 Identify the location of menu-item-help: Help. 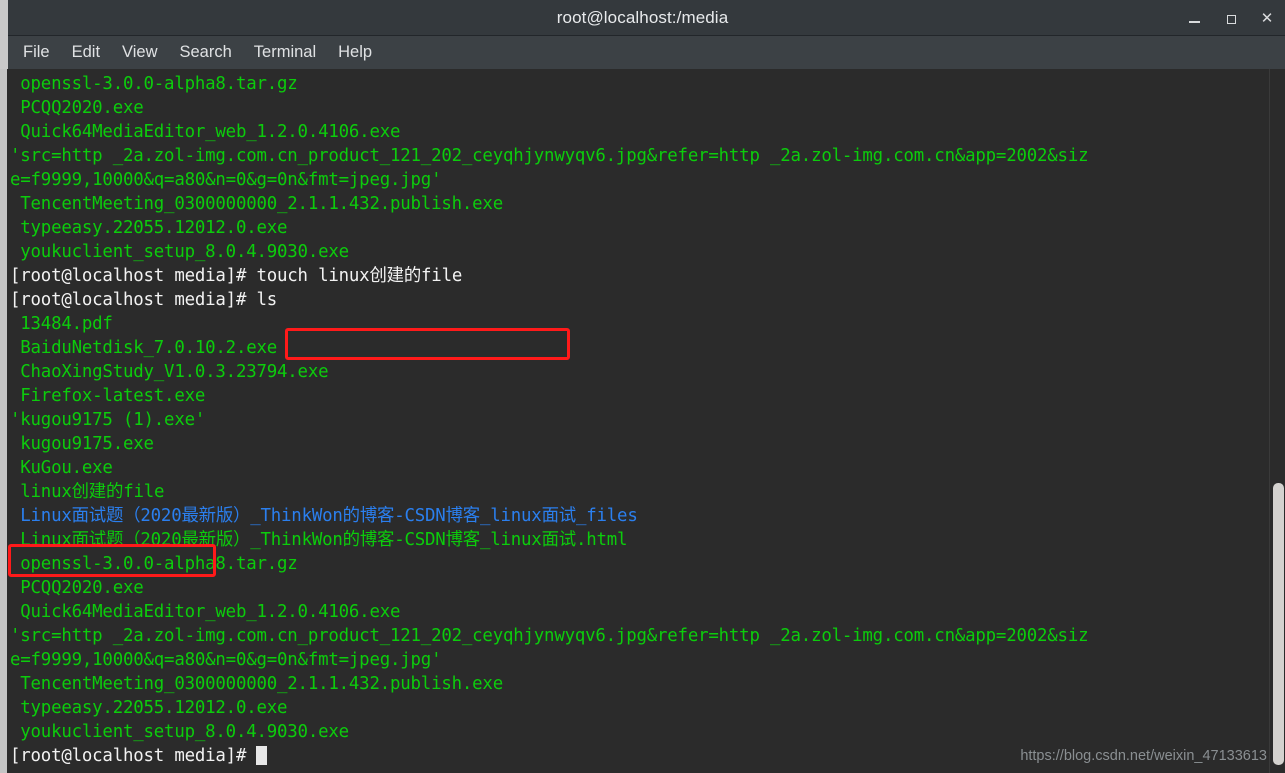
(355, 52).